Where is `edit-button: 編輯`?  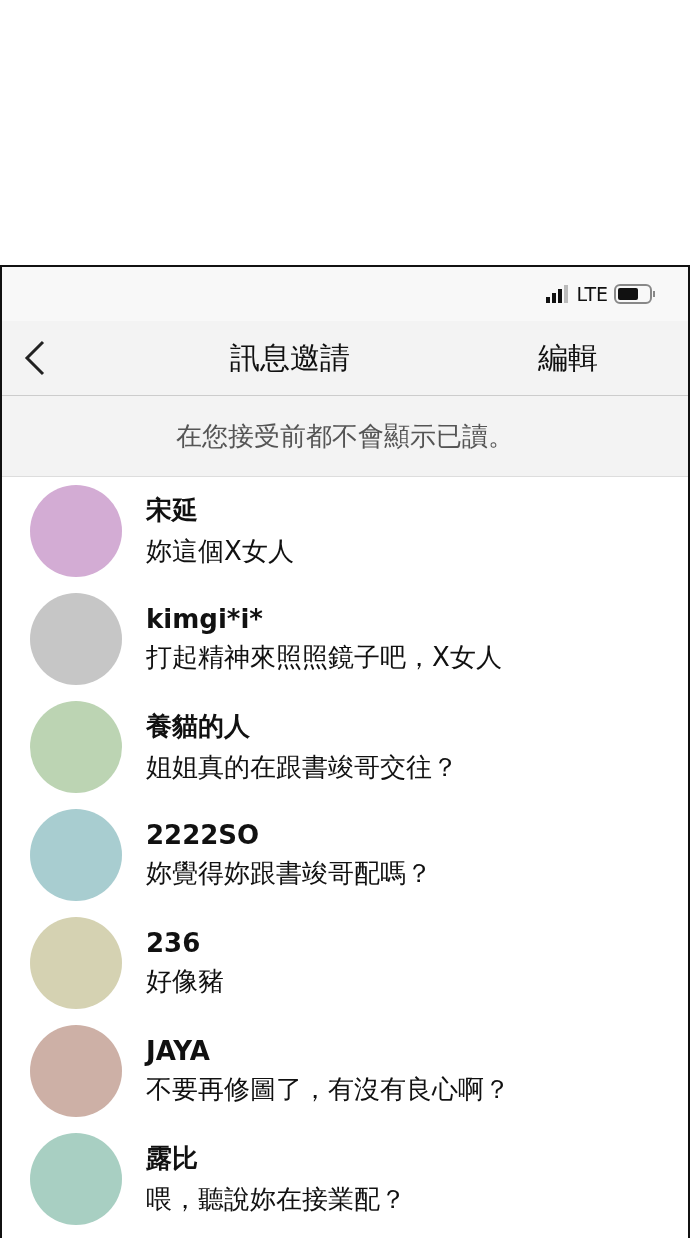
edit-button: 編輯 is located at coordinates (568, 358).